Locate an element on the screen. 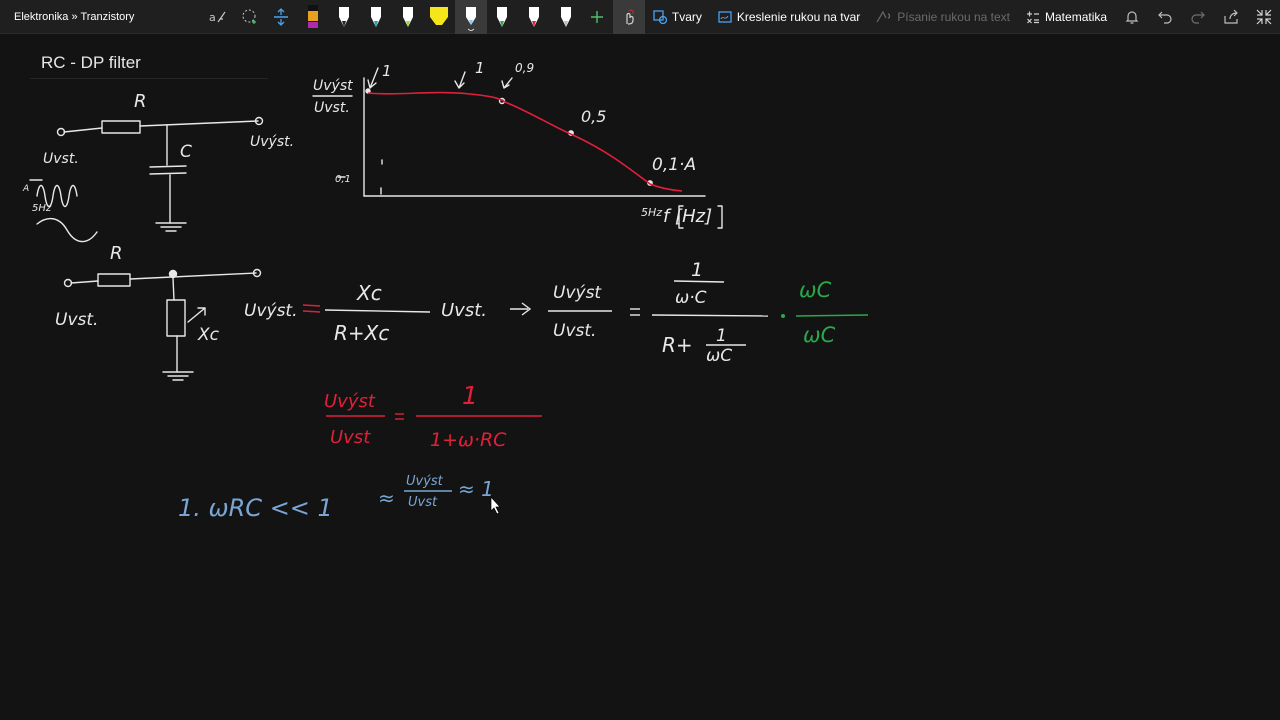 The width and height of the screenshot is (1280, 720). line4-frac-bottom: Uvst is located at coordinates (423, 502).